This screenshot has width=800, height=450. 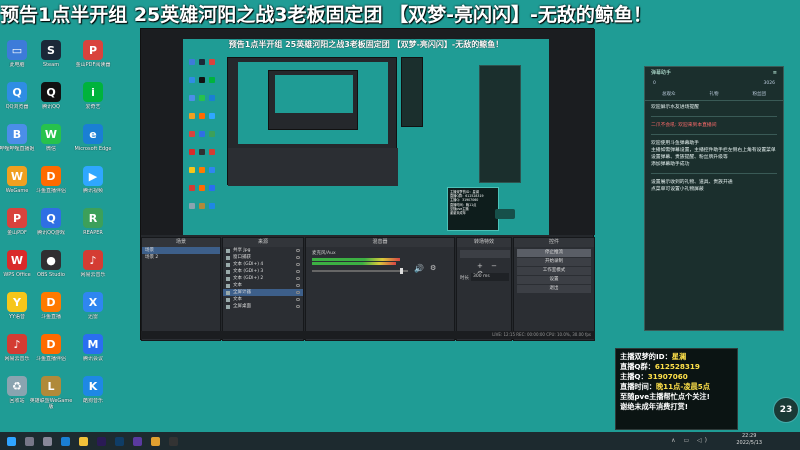 What do you see at coordinates (554, 253) in the screenshot?
I see `control-button: 停止推流` at bounding box center [554, 253].